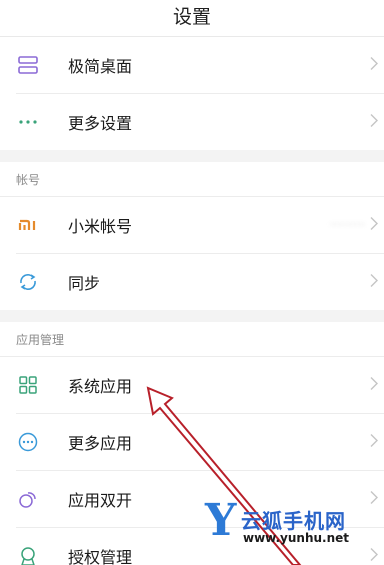  Describe the element at coordinates (28, 179) in the screenshot. I see `section-header-account: 帐号` at that location.